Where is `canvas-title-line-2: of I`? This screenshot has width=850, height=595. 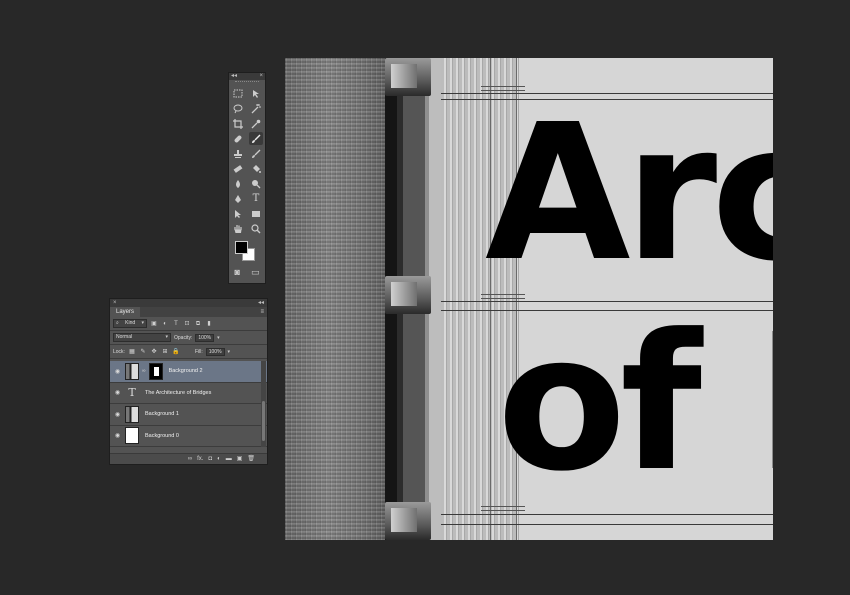
canvas-title-line-2: of I is located at coordinates (635, 403).